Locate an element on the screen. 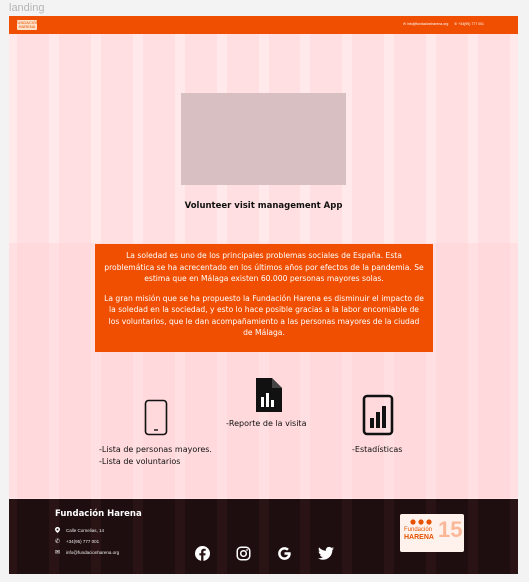 This screenshot has width=529, height=582. header-email-text: info@fundacionharena.org is located at coordinates (427, 24).